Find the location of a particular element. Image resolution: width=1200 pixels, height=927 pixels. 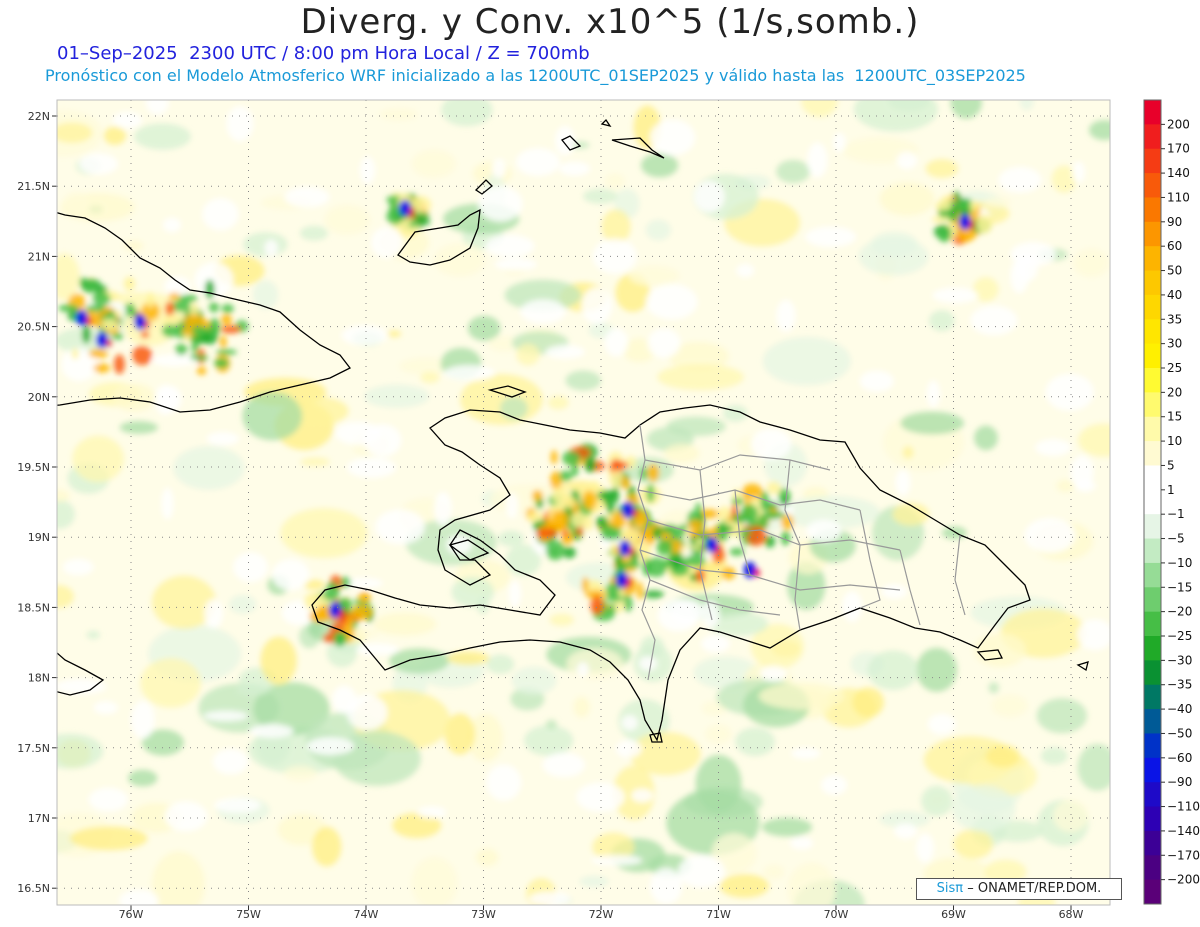

lat-label: 16.5N is located at coordinates (33, 888).